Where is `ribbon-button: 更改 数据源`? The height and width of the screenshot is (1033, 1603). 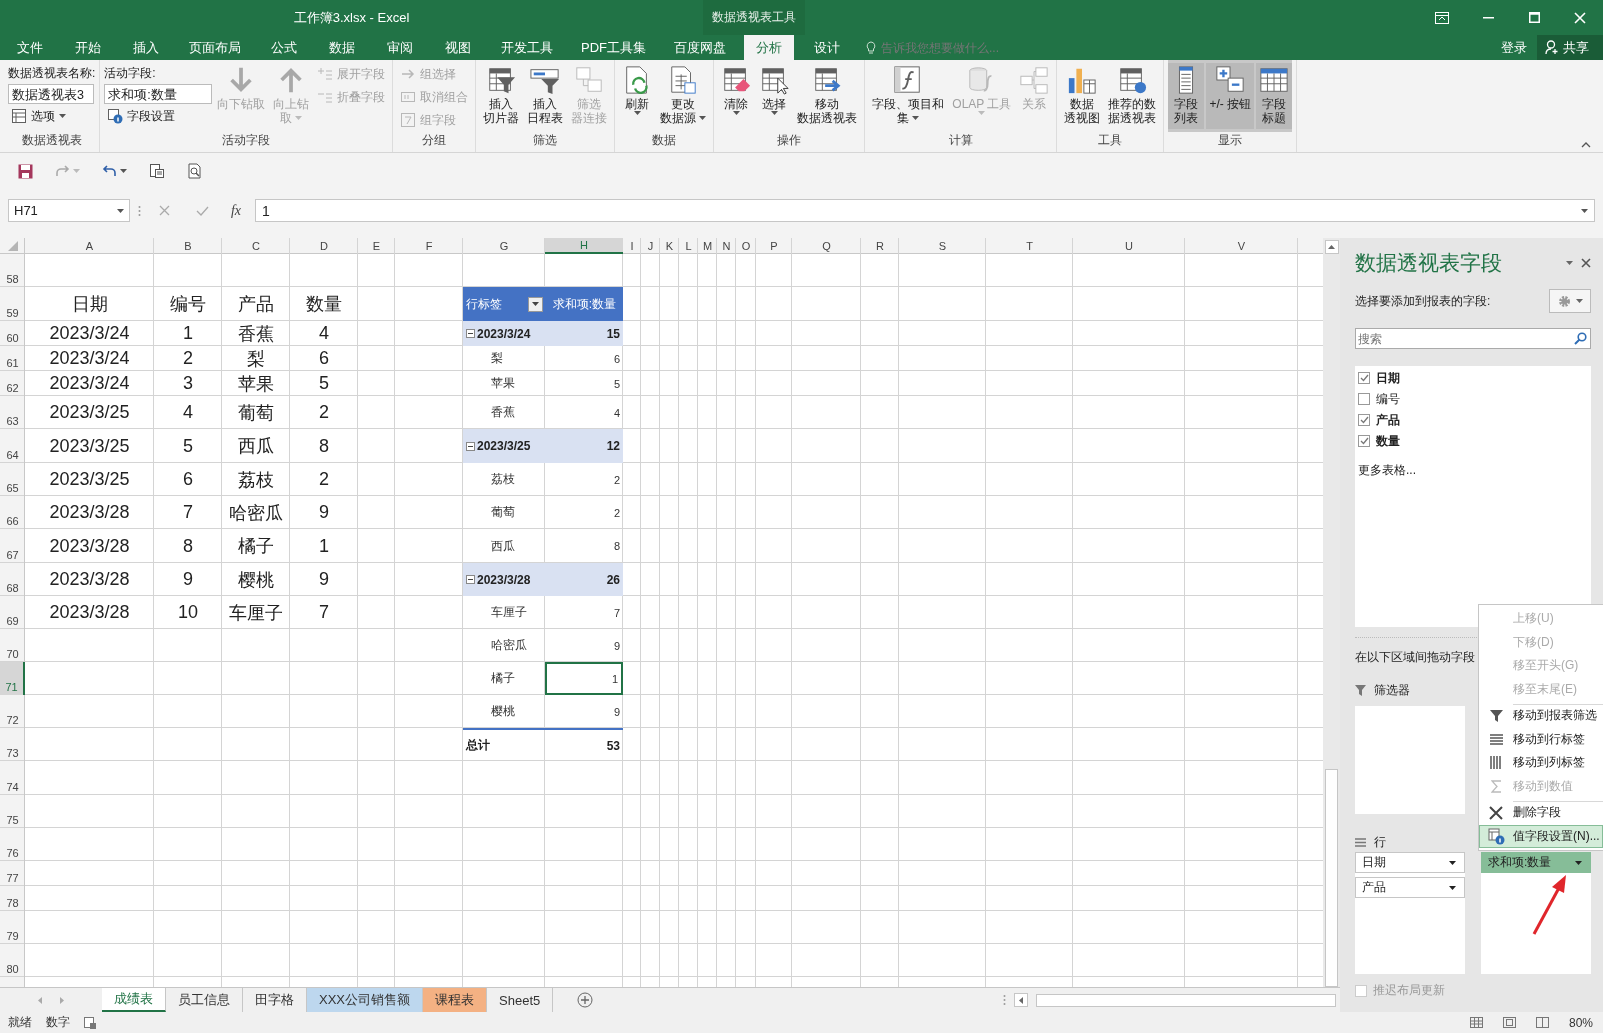
ribbon-button: 更改 数据源 is located at coordinates (683, 96).